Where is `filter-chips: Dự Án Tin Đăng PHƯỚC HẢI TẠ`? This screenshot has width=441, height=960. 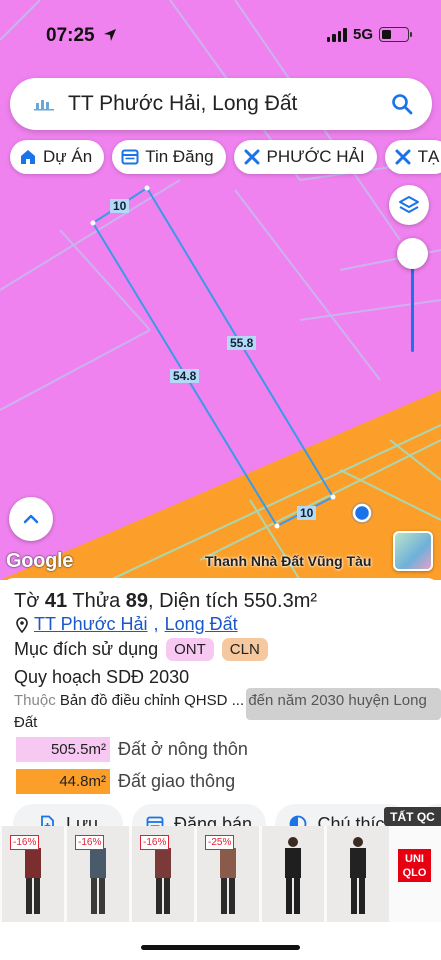
filter-chips: Dự Án Tin Đăng PHƯỚC HẢI TẠ is located at coordinates (225, 157).